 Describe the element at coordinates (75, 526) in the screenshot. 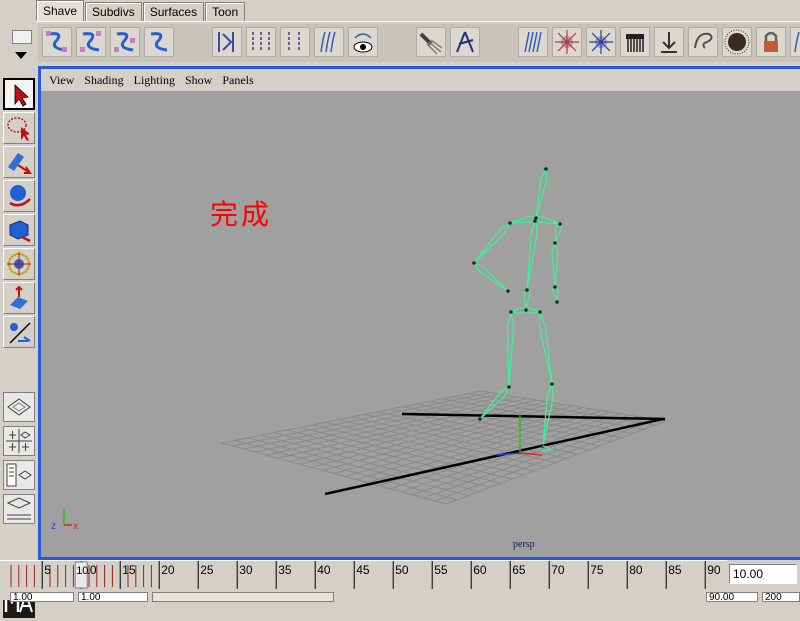

I see `x-axis-label: x` at that location.